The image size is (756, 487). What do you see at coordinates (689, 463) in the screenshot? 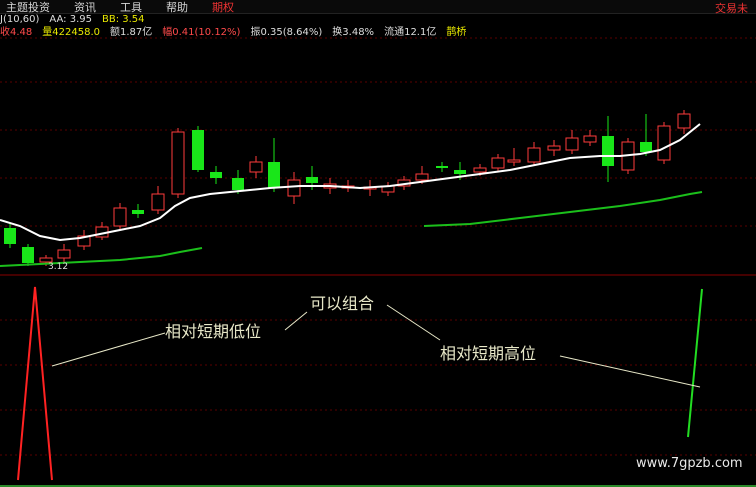
I see `watermark-text: www.7gpzb.com` at bounding box center [689, 463].